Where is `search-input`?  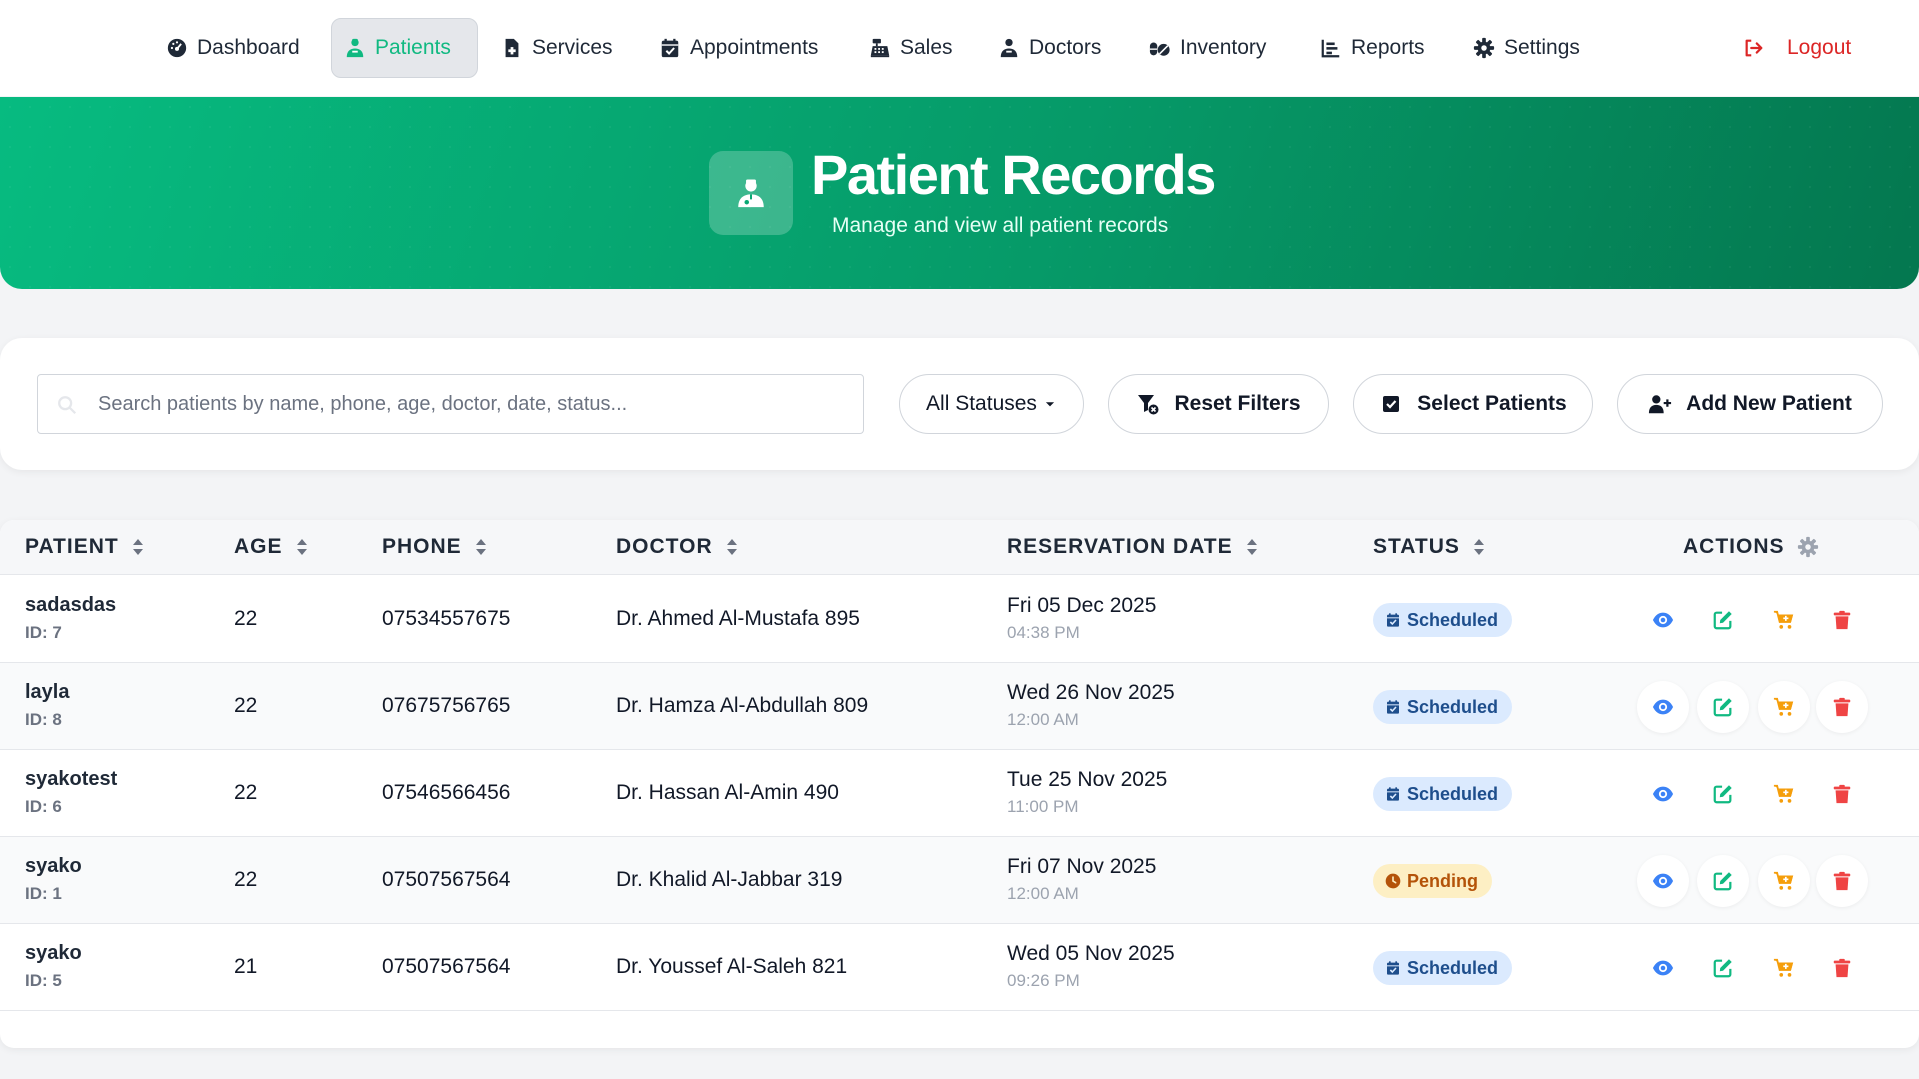
search-input is located at coordinates (473, 404).